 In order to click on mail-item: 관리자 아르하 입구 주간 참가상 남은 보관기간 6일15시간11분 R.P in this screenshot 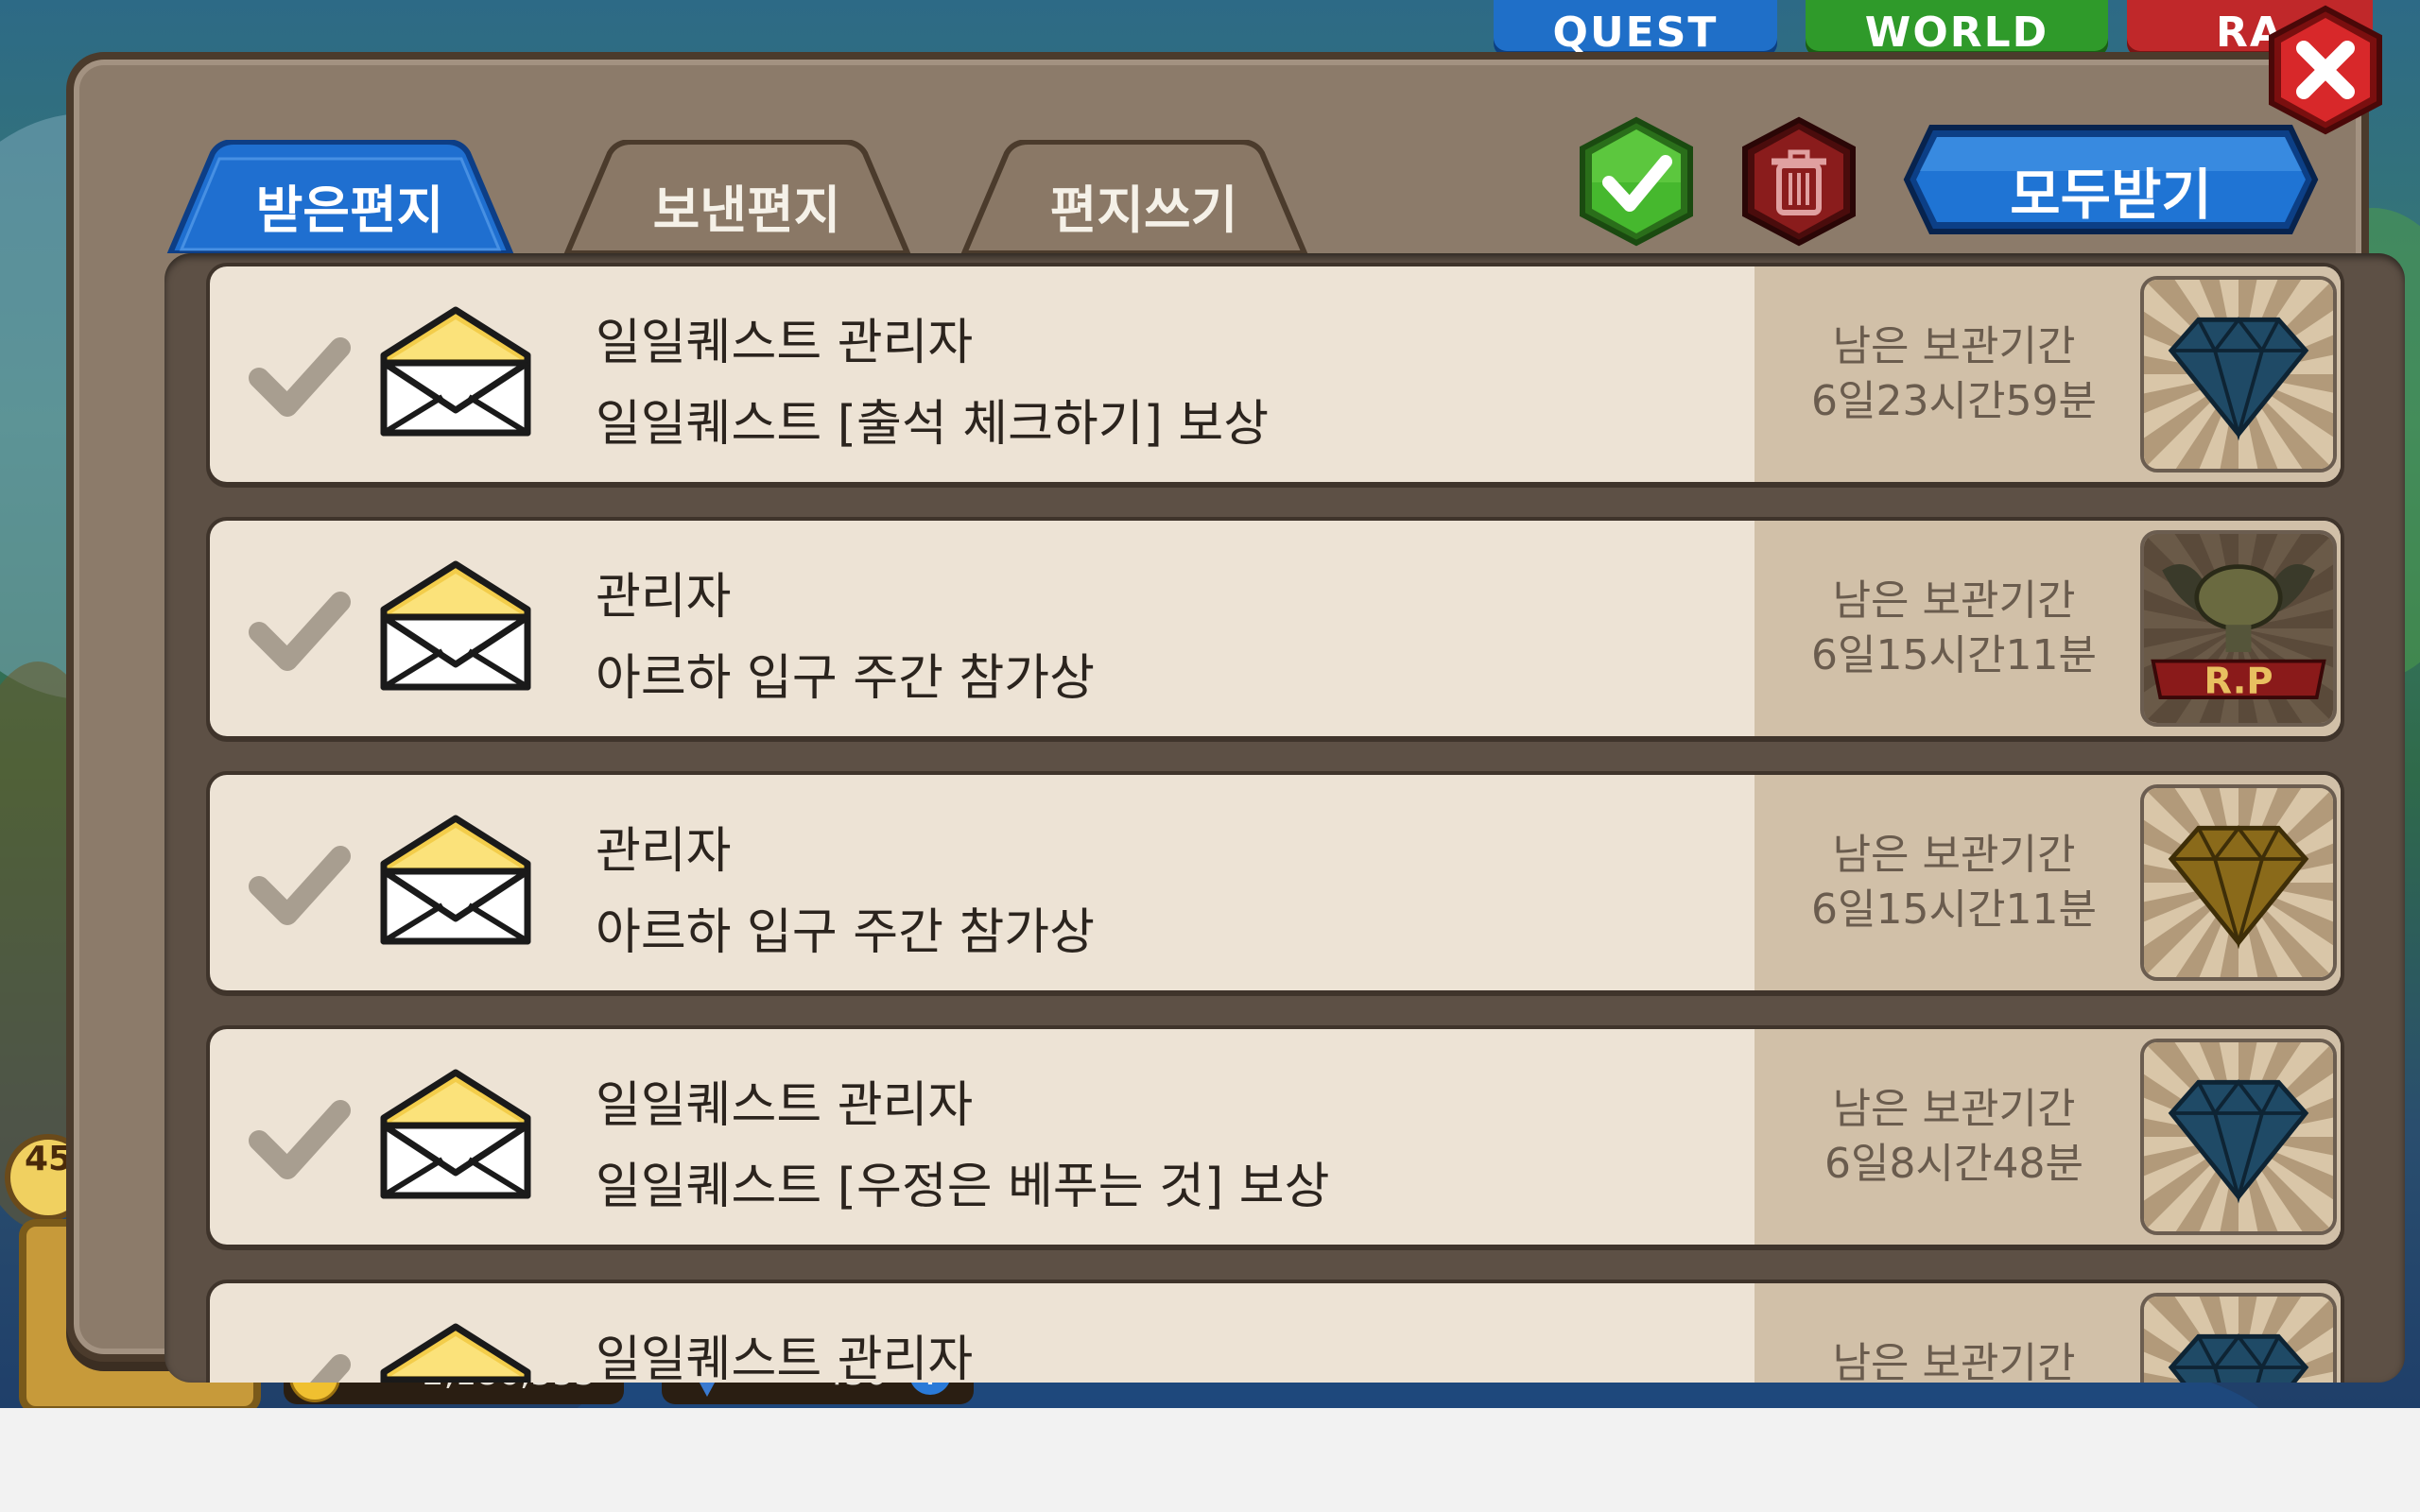, I will do `click(1275, 629)`.